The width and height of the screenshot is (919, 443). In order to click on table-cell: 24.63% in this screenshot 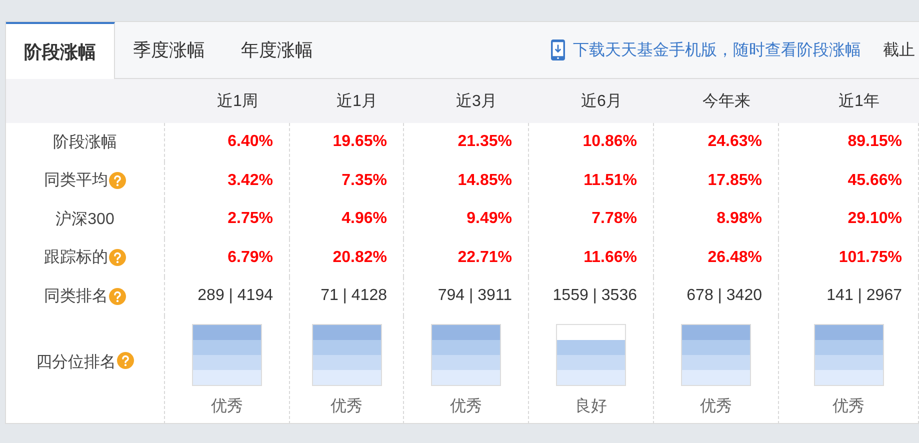, I will do `click(735, 142)`.